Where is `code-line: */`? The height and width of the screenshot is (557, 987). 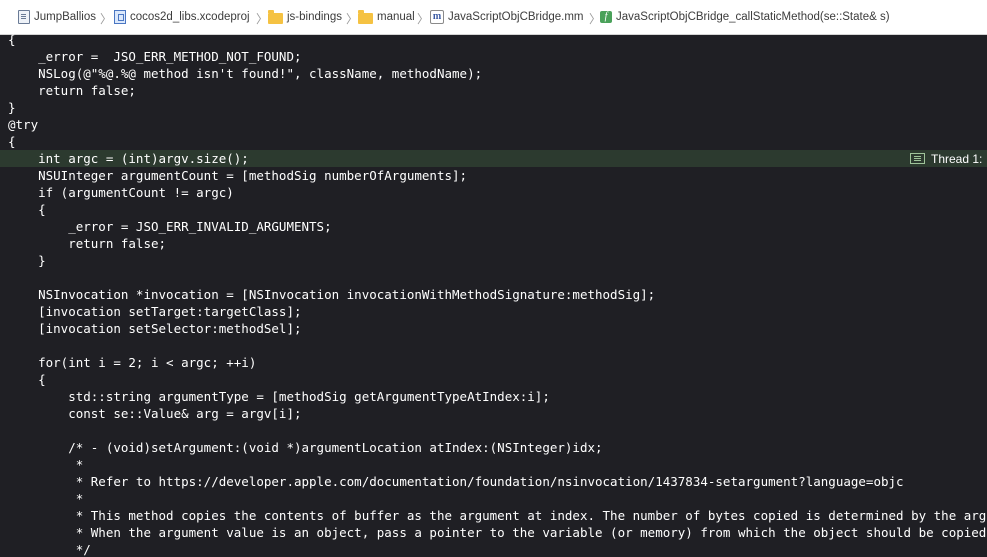 code-line: */ is located at coordinates (493, 549).